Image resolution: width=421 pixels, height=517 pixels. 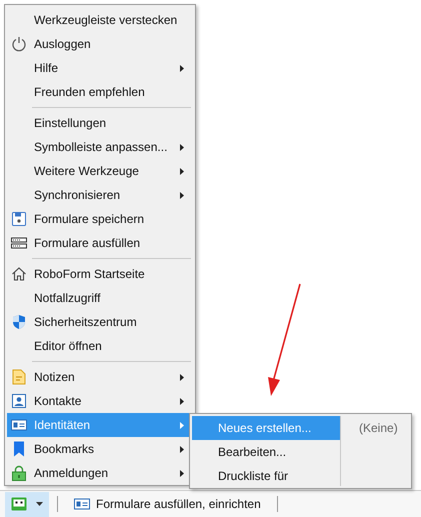 What do you see at coordinates (100, 92) in the screenshot?
I see `menu-item: Freunden empfehlen` at bounding box center [100, 92].